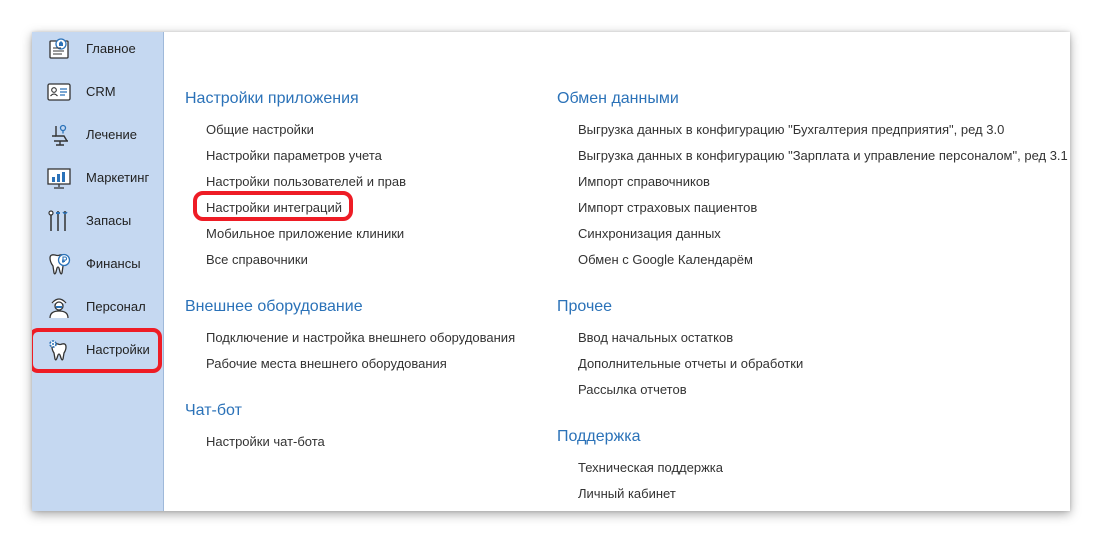 The image size is (1102, 543). I want to click on section-title-support: Поддержка, so click(599, 436).